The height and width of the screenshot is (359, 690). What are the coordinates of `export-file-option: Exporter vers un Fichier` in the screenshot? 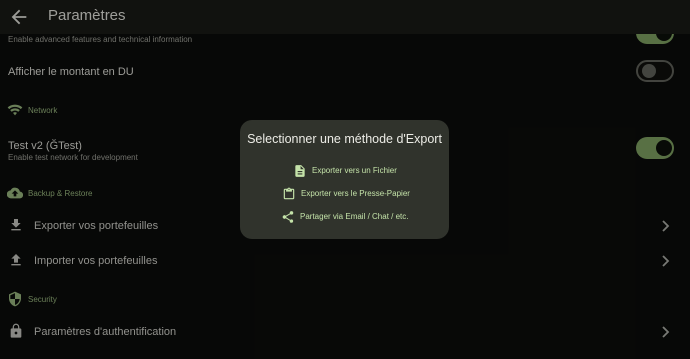 It's located at (344, 171).